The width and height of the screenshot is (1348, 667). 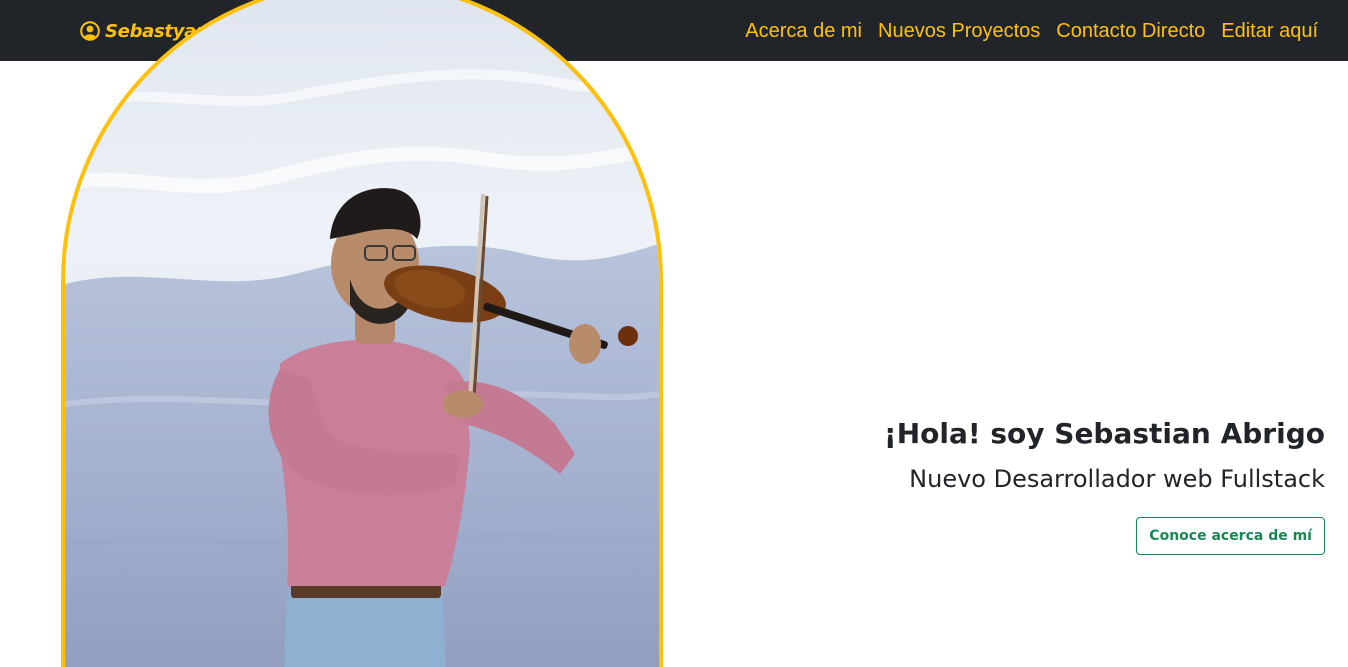 I want to click on nav-link-contacto: Contacto Directo, so click(x=1130, y=31).